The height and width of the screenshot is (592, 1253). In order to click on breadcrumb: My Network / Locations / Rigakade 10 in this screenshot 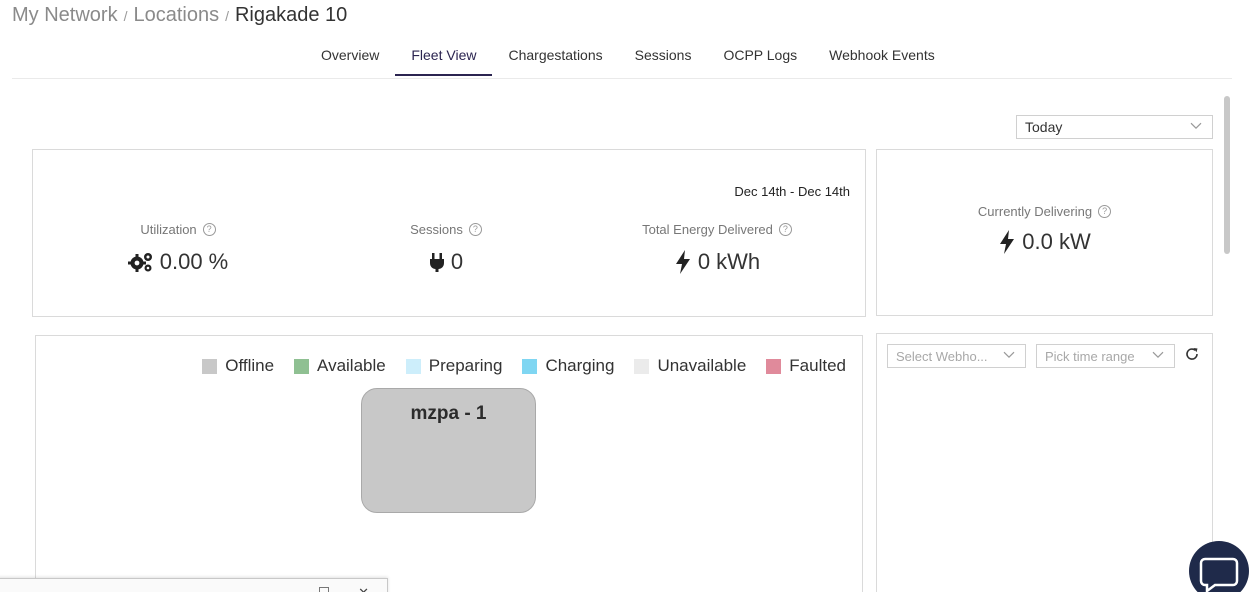, I will do `click(179, 15)`.